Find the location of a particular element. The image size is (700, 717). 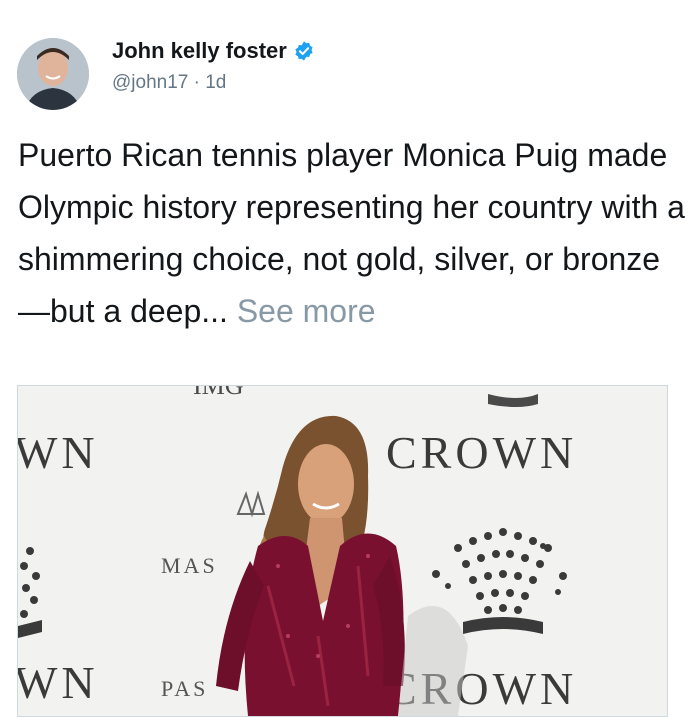

author-handle: @john17 is located at coordinates (150, 82).